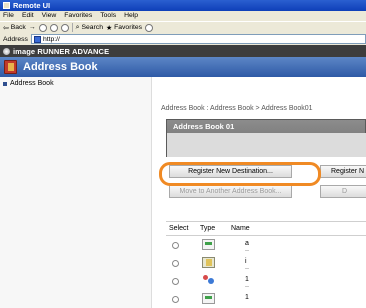 This screenshot has width=366, height=308. What do you see at coordinates (183, 16) in the screenshot?
I see `menu-bar: File Edit View Favorites Tools Help` at bounding box center [183, 16].